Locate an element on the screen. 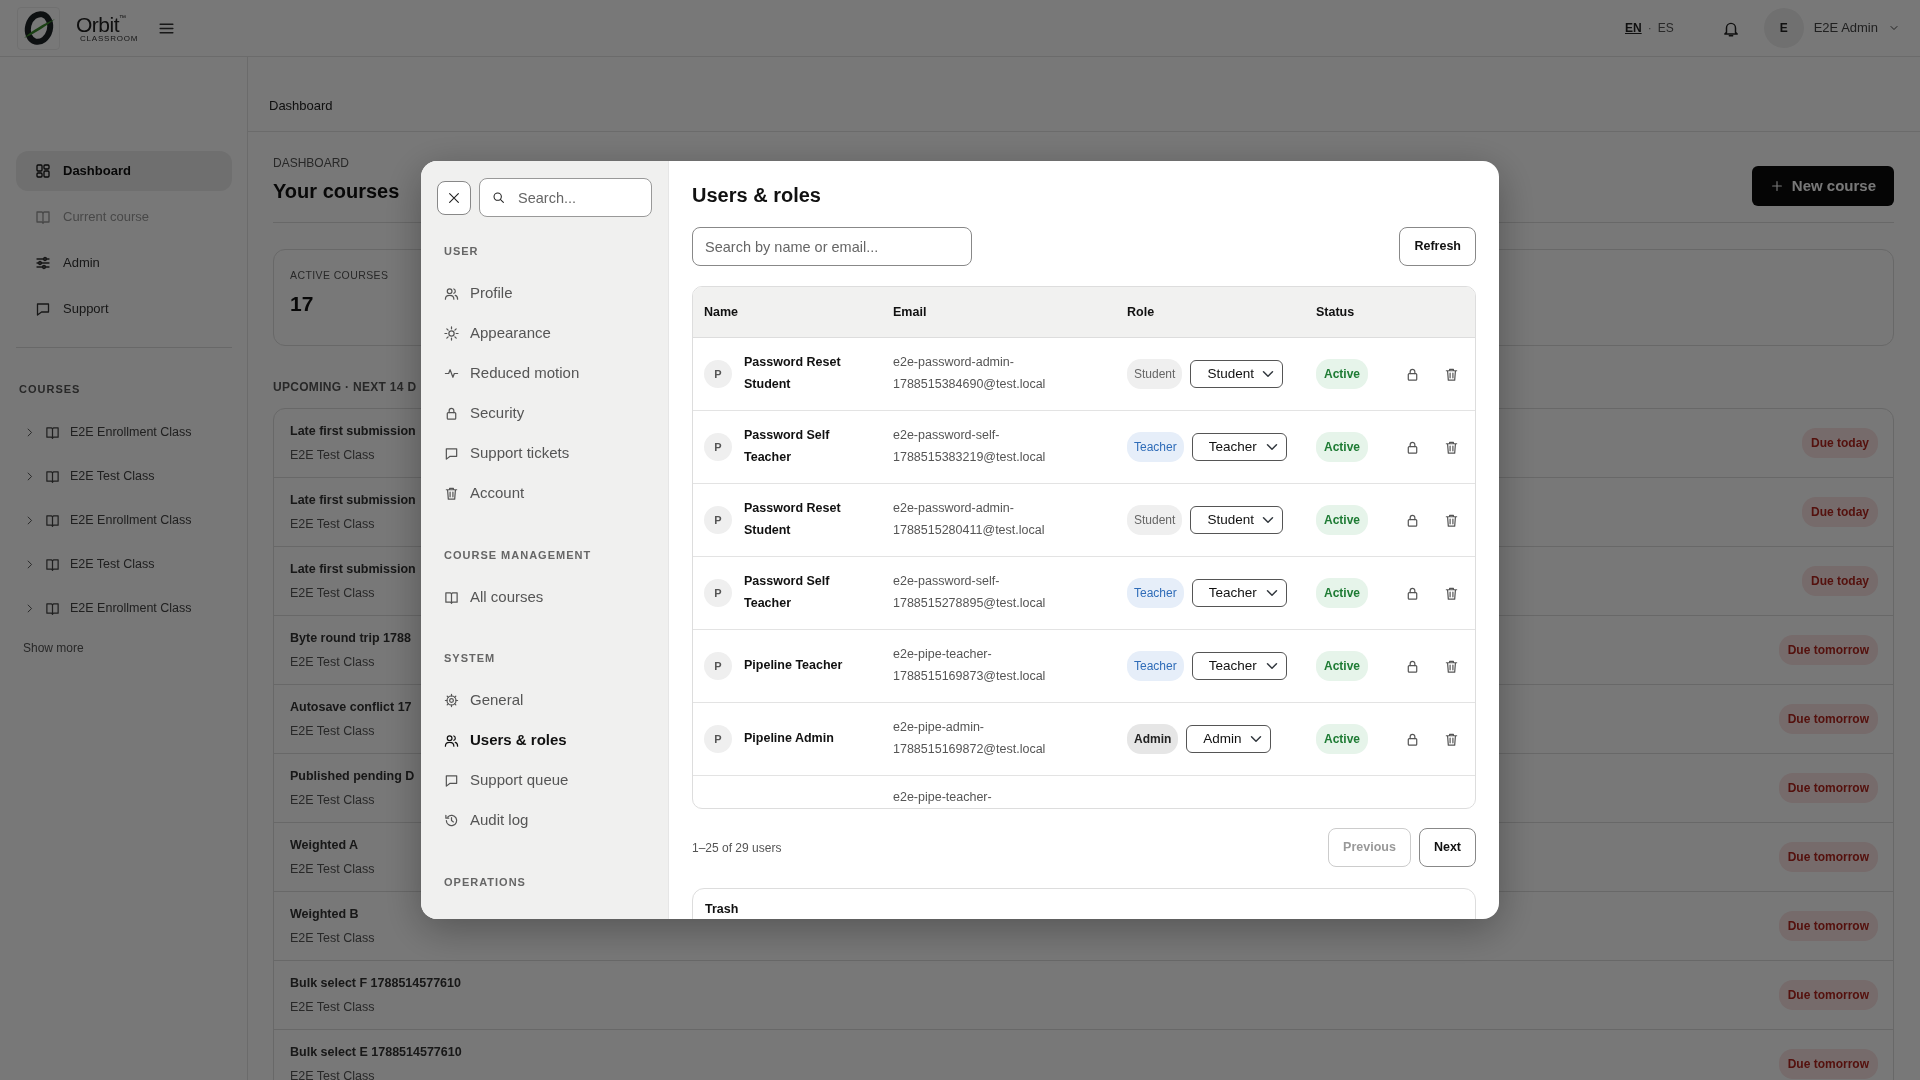 The width and height of the screenshot is (1920, 1080). stat-value: 17 is located at coordinates (302, 303).